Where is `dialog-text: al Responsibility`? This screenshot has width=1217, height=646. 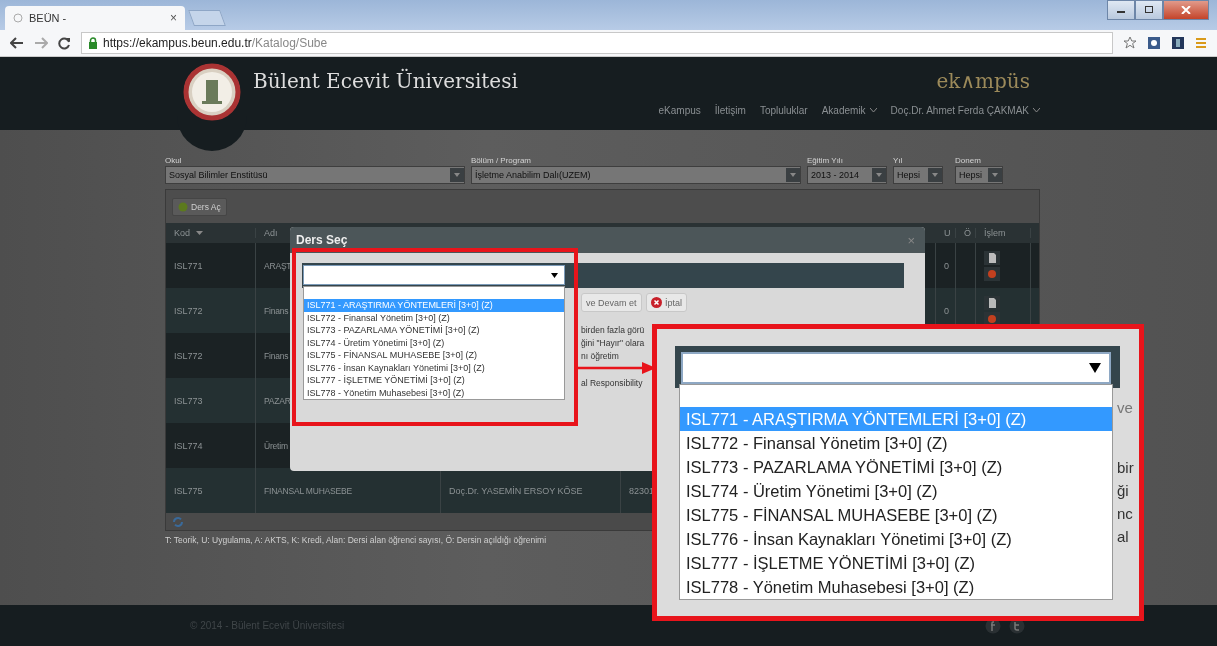 dialog-text: al Responsibility is located at coordinates (612, 383).